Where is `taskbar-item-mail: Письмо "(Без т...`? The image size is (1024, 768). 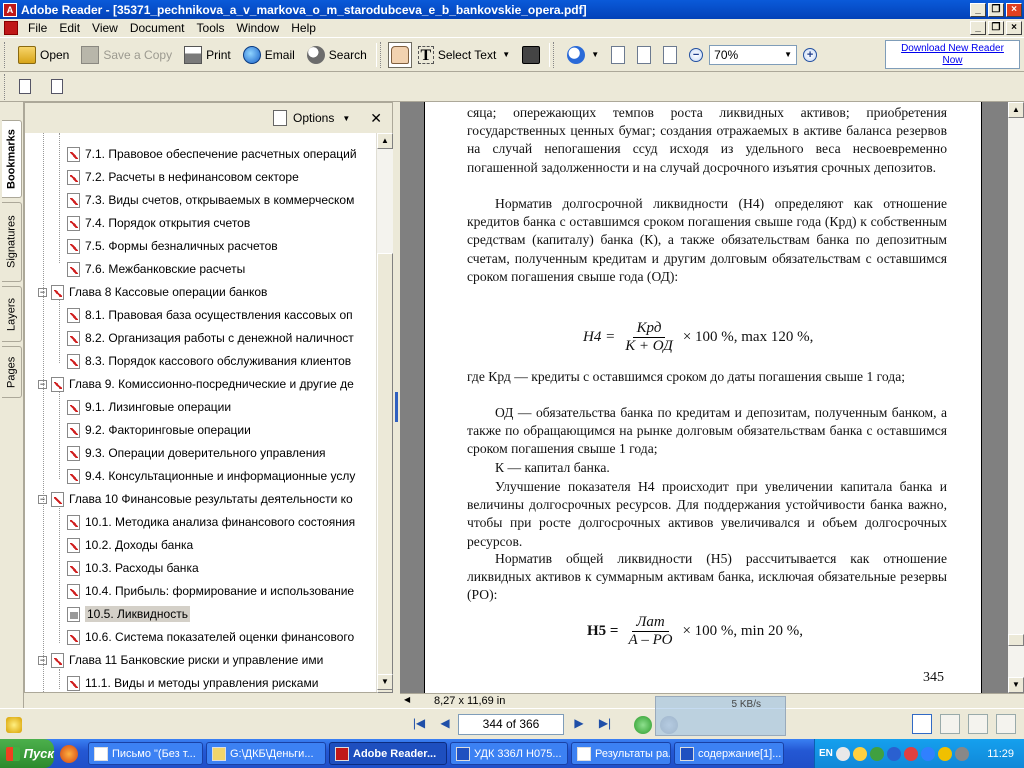
taskbar-item-mail: Письмо "(Без т... is located at coordinates (145, 753).